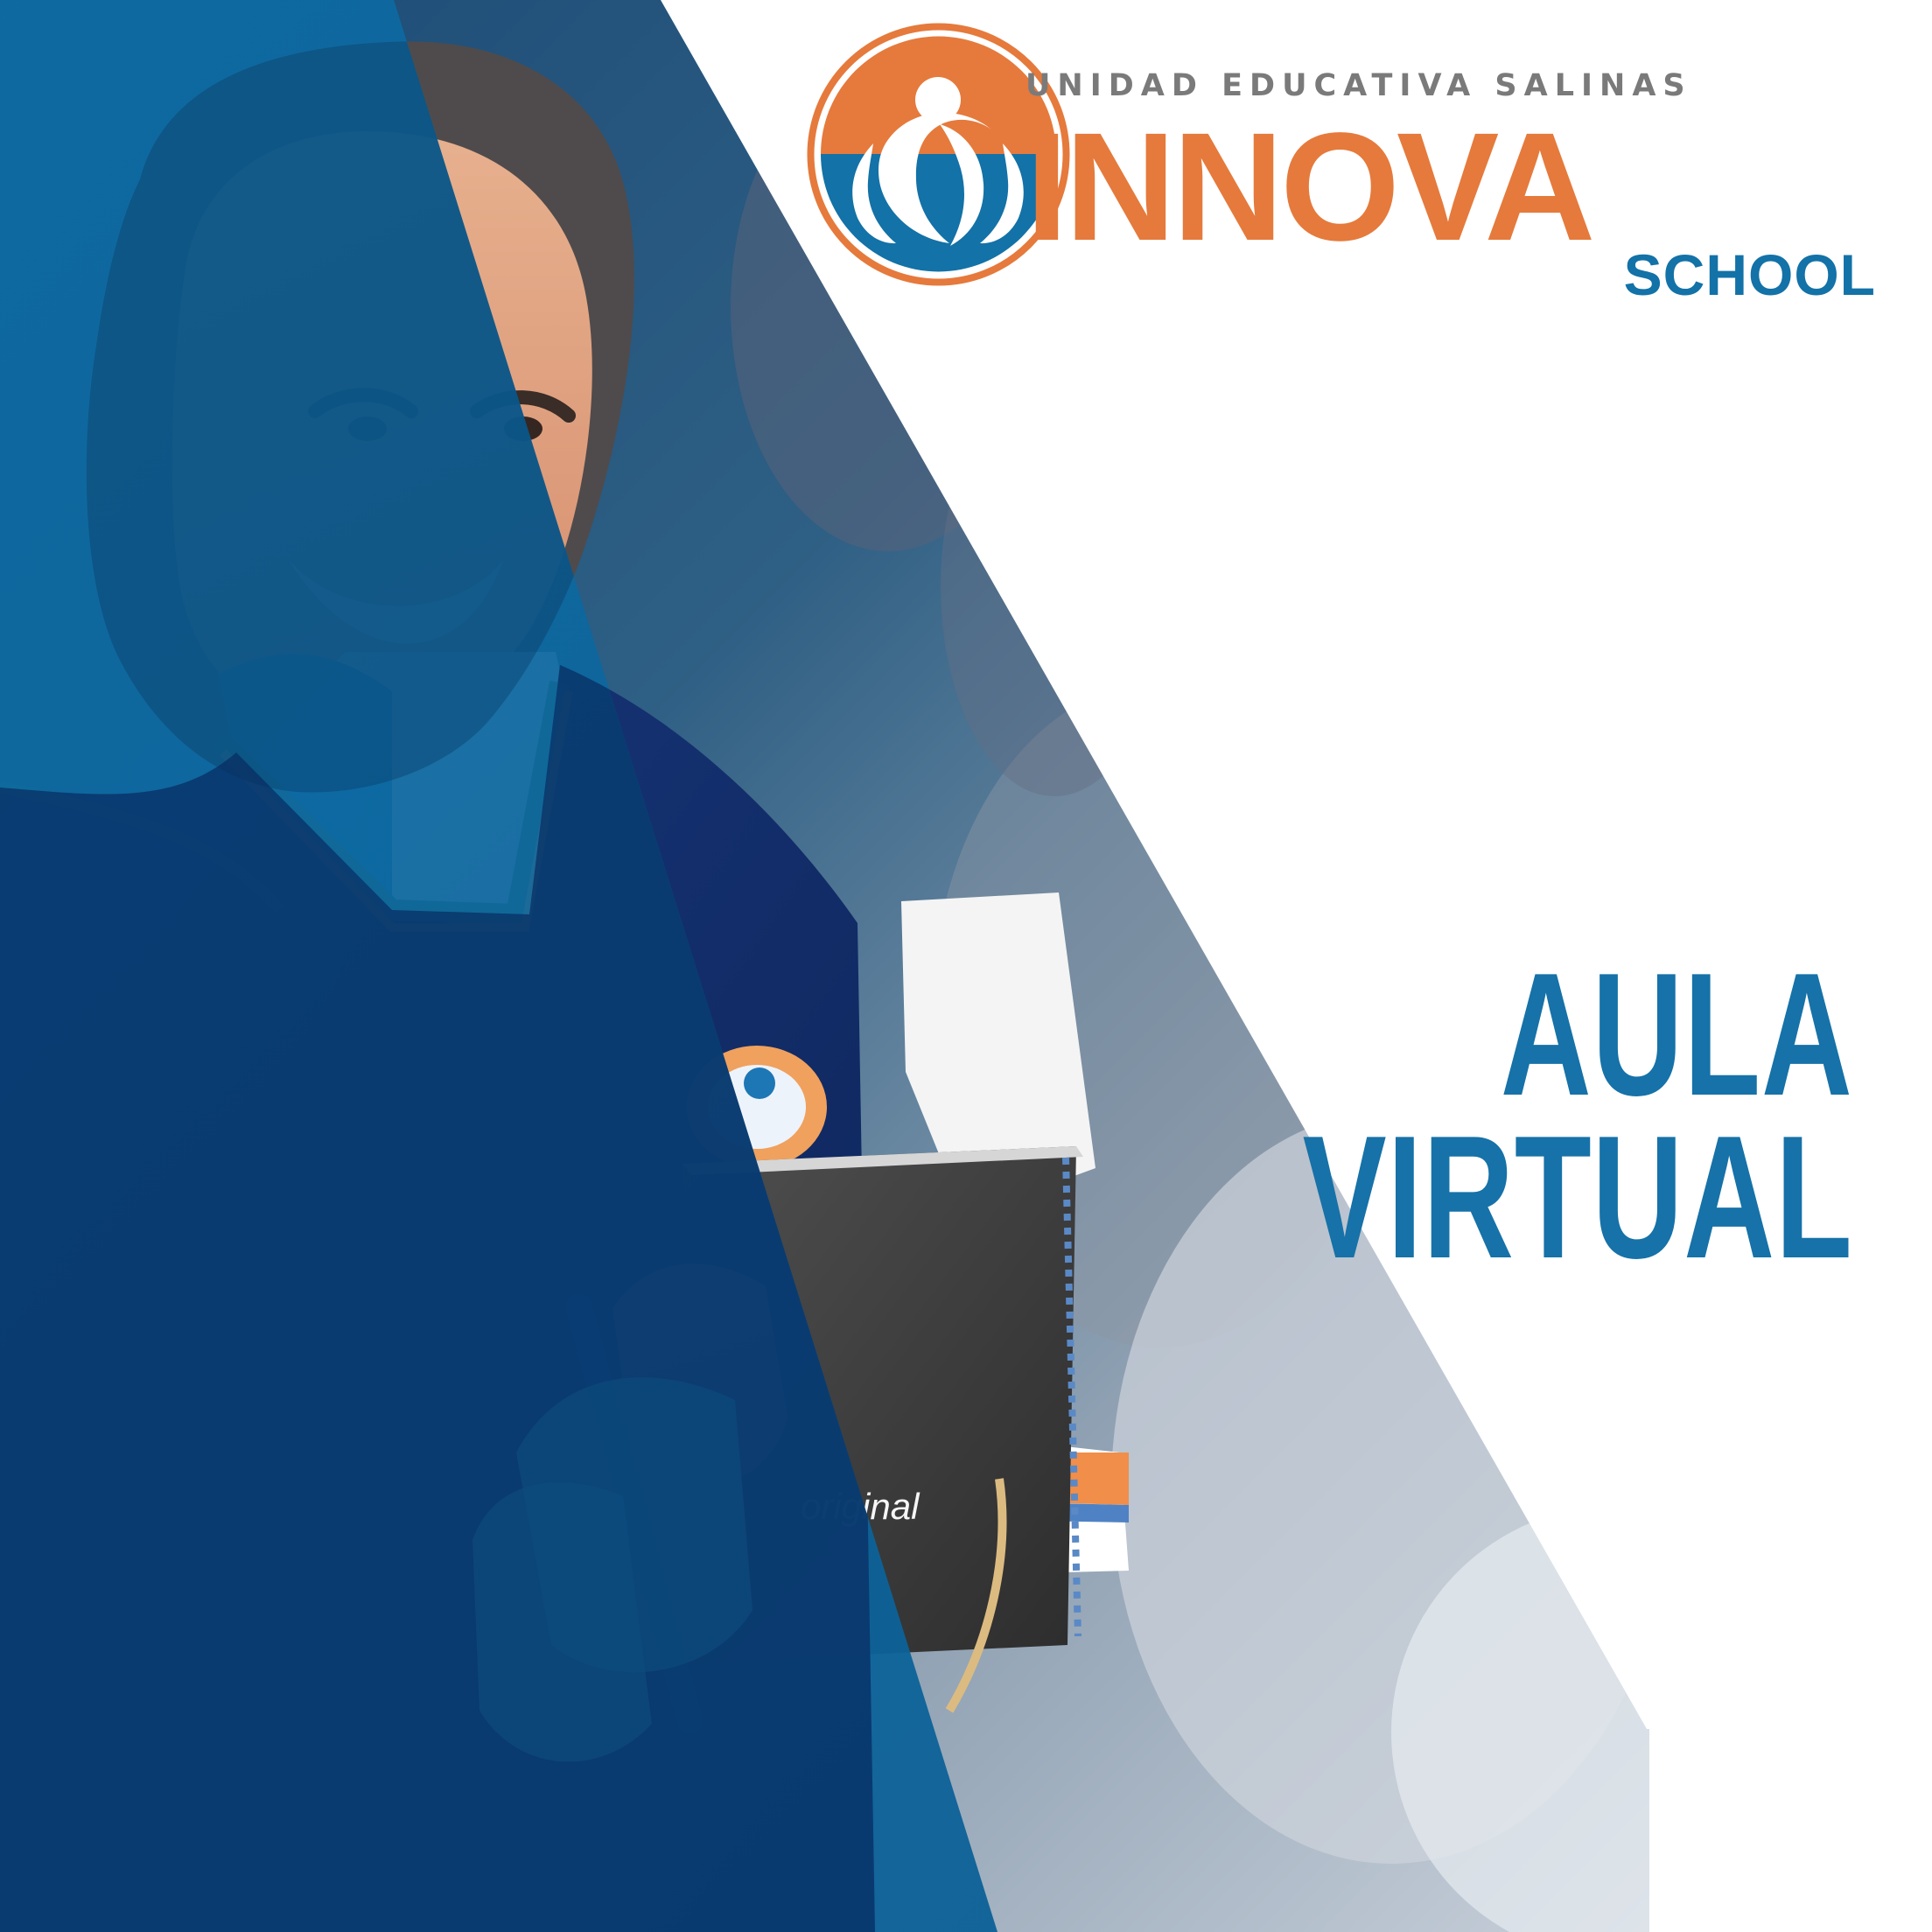 This screenshot has height=1932, width=1932. Describe the element at coordinates (1310, 187) in the screenshot. I see `school-name-main: INNOVA` at that location.